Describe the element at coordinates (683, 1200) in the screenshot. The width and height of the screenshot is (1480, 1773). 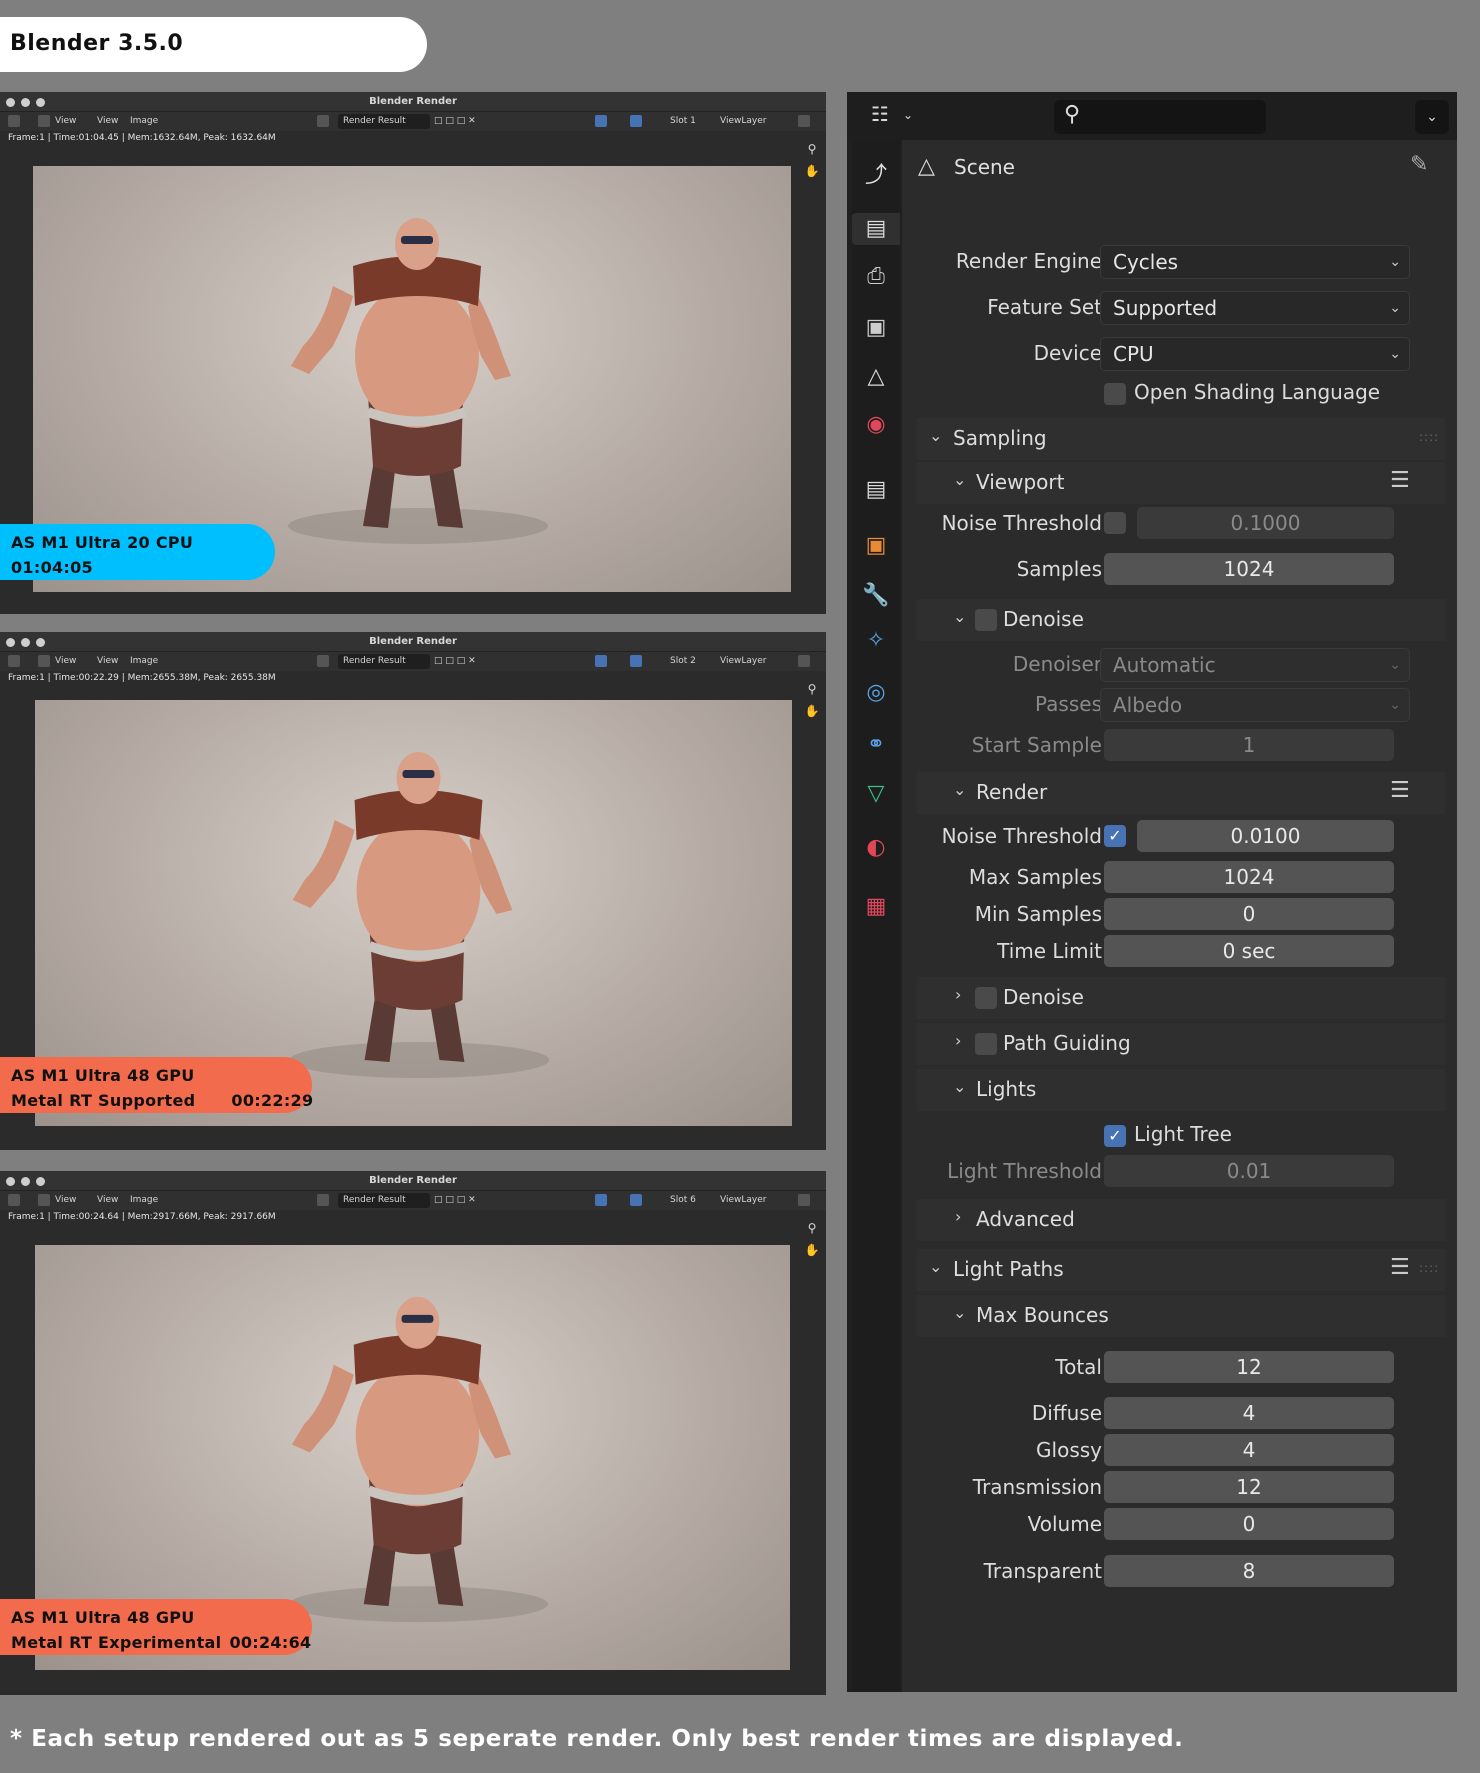
I see `slot-select: Slot 6` at that location.